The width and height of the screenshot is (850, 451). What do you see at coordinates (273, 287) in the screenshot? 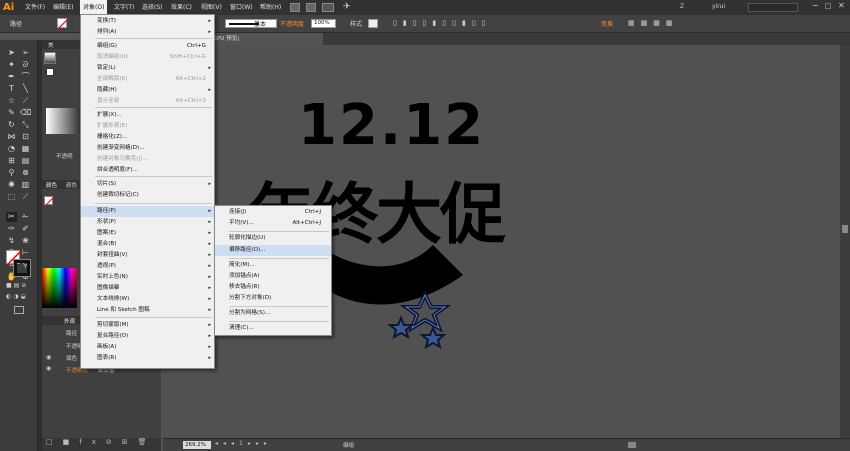
I see `path-submenu-item: 移去锚点(R)` at bounding box center [273, 287].